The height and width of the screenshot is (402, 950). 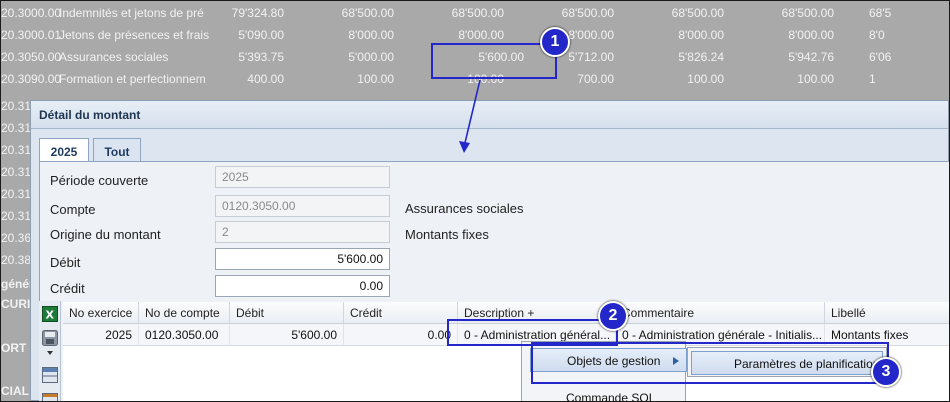 What do you see at coordinates (257, 13) in the screenshot?
I see `amount-cell: 79'324.80` at bounding box center [257, 13].